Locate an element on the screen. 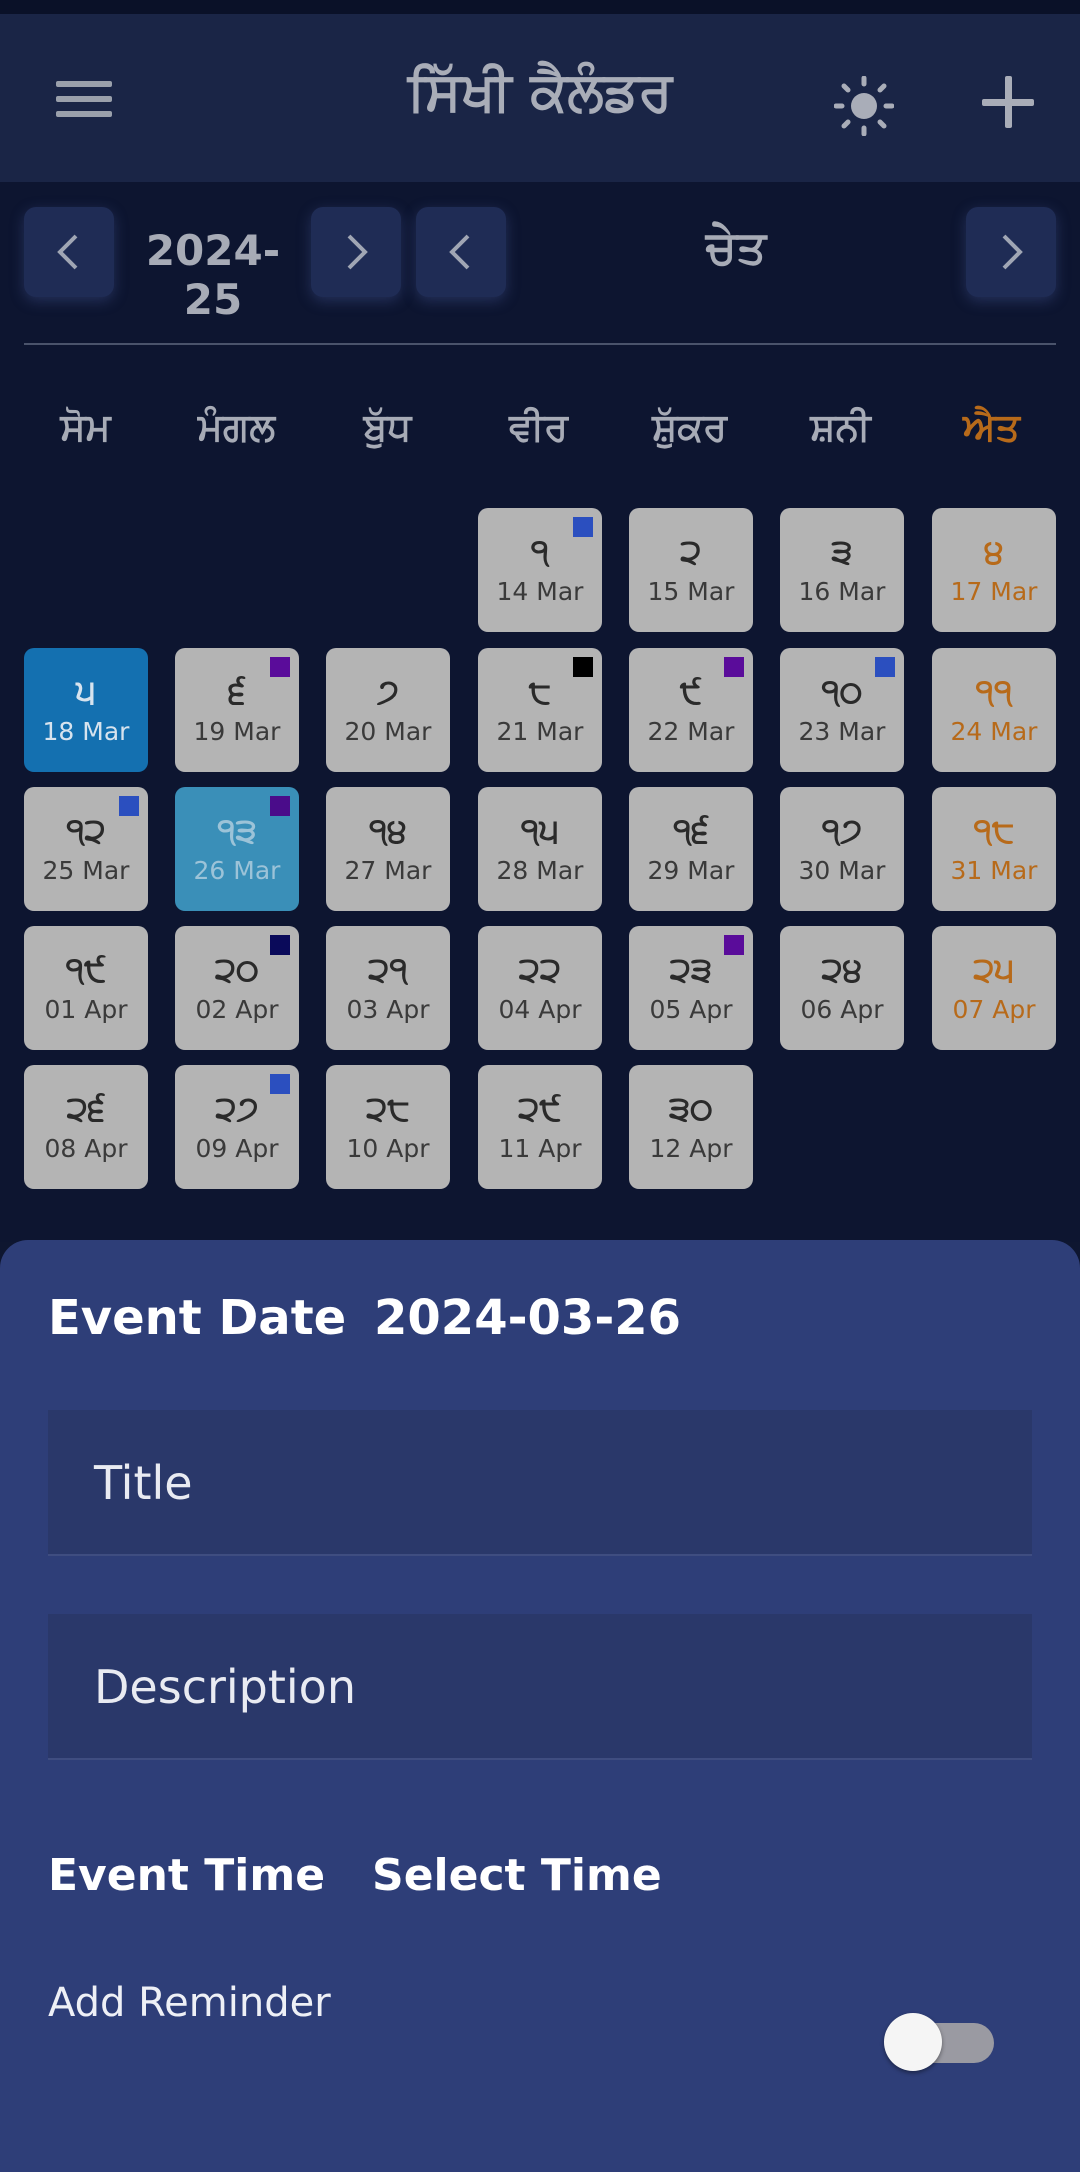 The image size is (1080, 2172). weekday-fri: ਸ਼ੁੱਕਰ is located at coordinates (689, 427).